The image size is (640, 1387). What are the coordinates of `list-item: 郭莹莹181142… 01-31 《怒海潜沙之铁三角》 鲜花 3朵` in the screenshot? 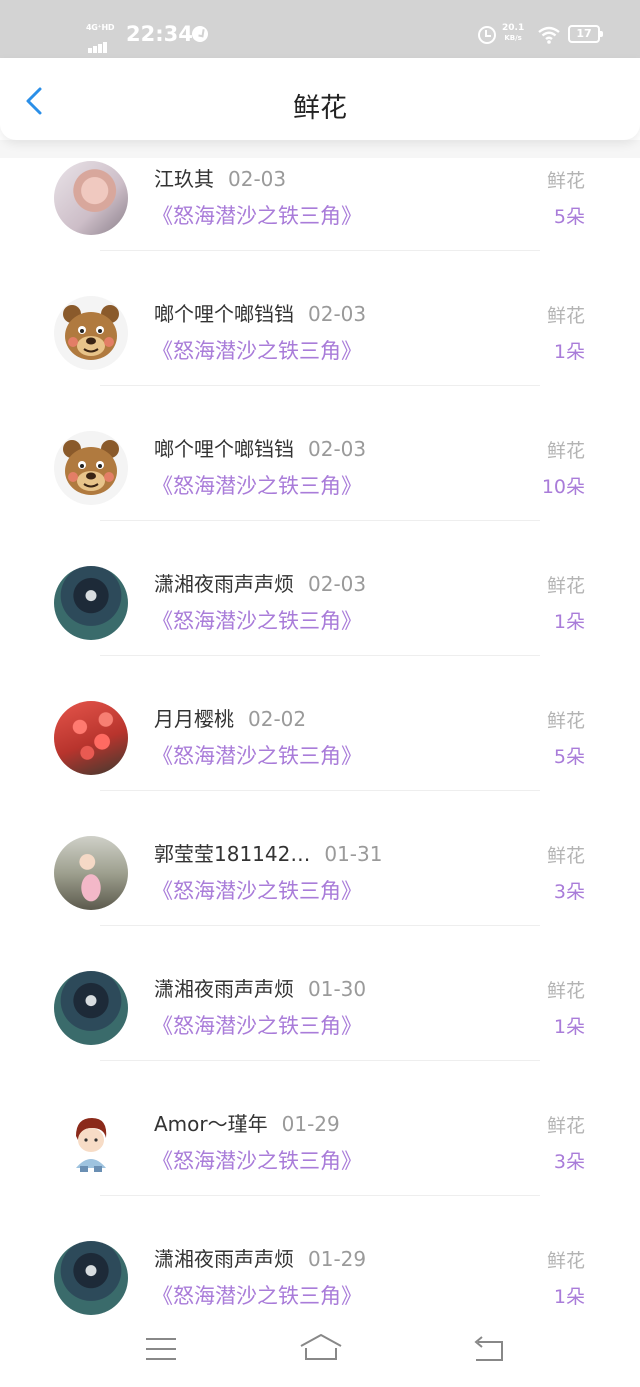 It's located at (320, 900).